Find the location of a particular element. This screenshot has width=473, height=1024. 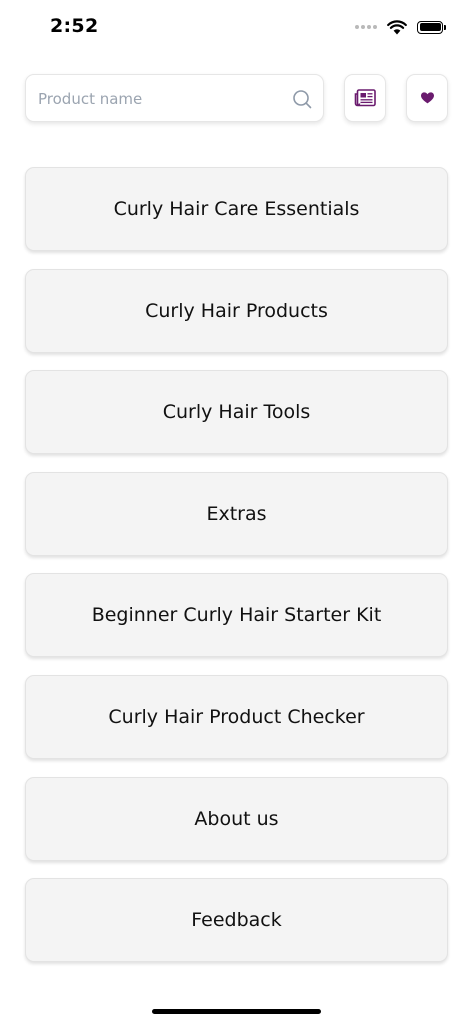

status-bar: 2:52 is located at coordinates (236, 27).